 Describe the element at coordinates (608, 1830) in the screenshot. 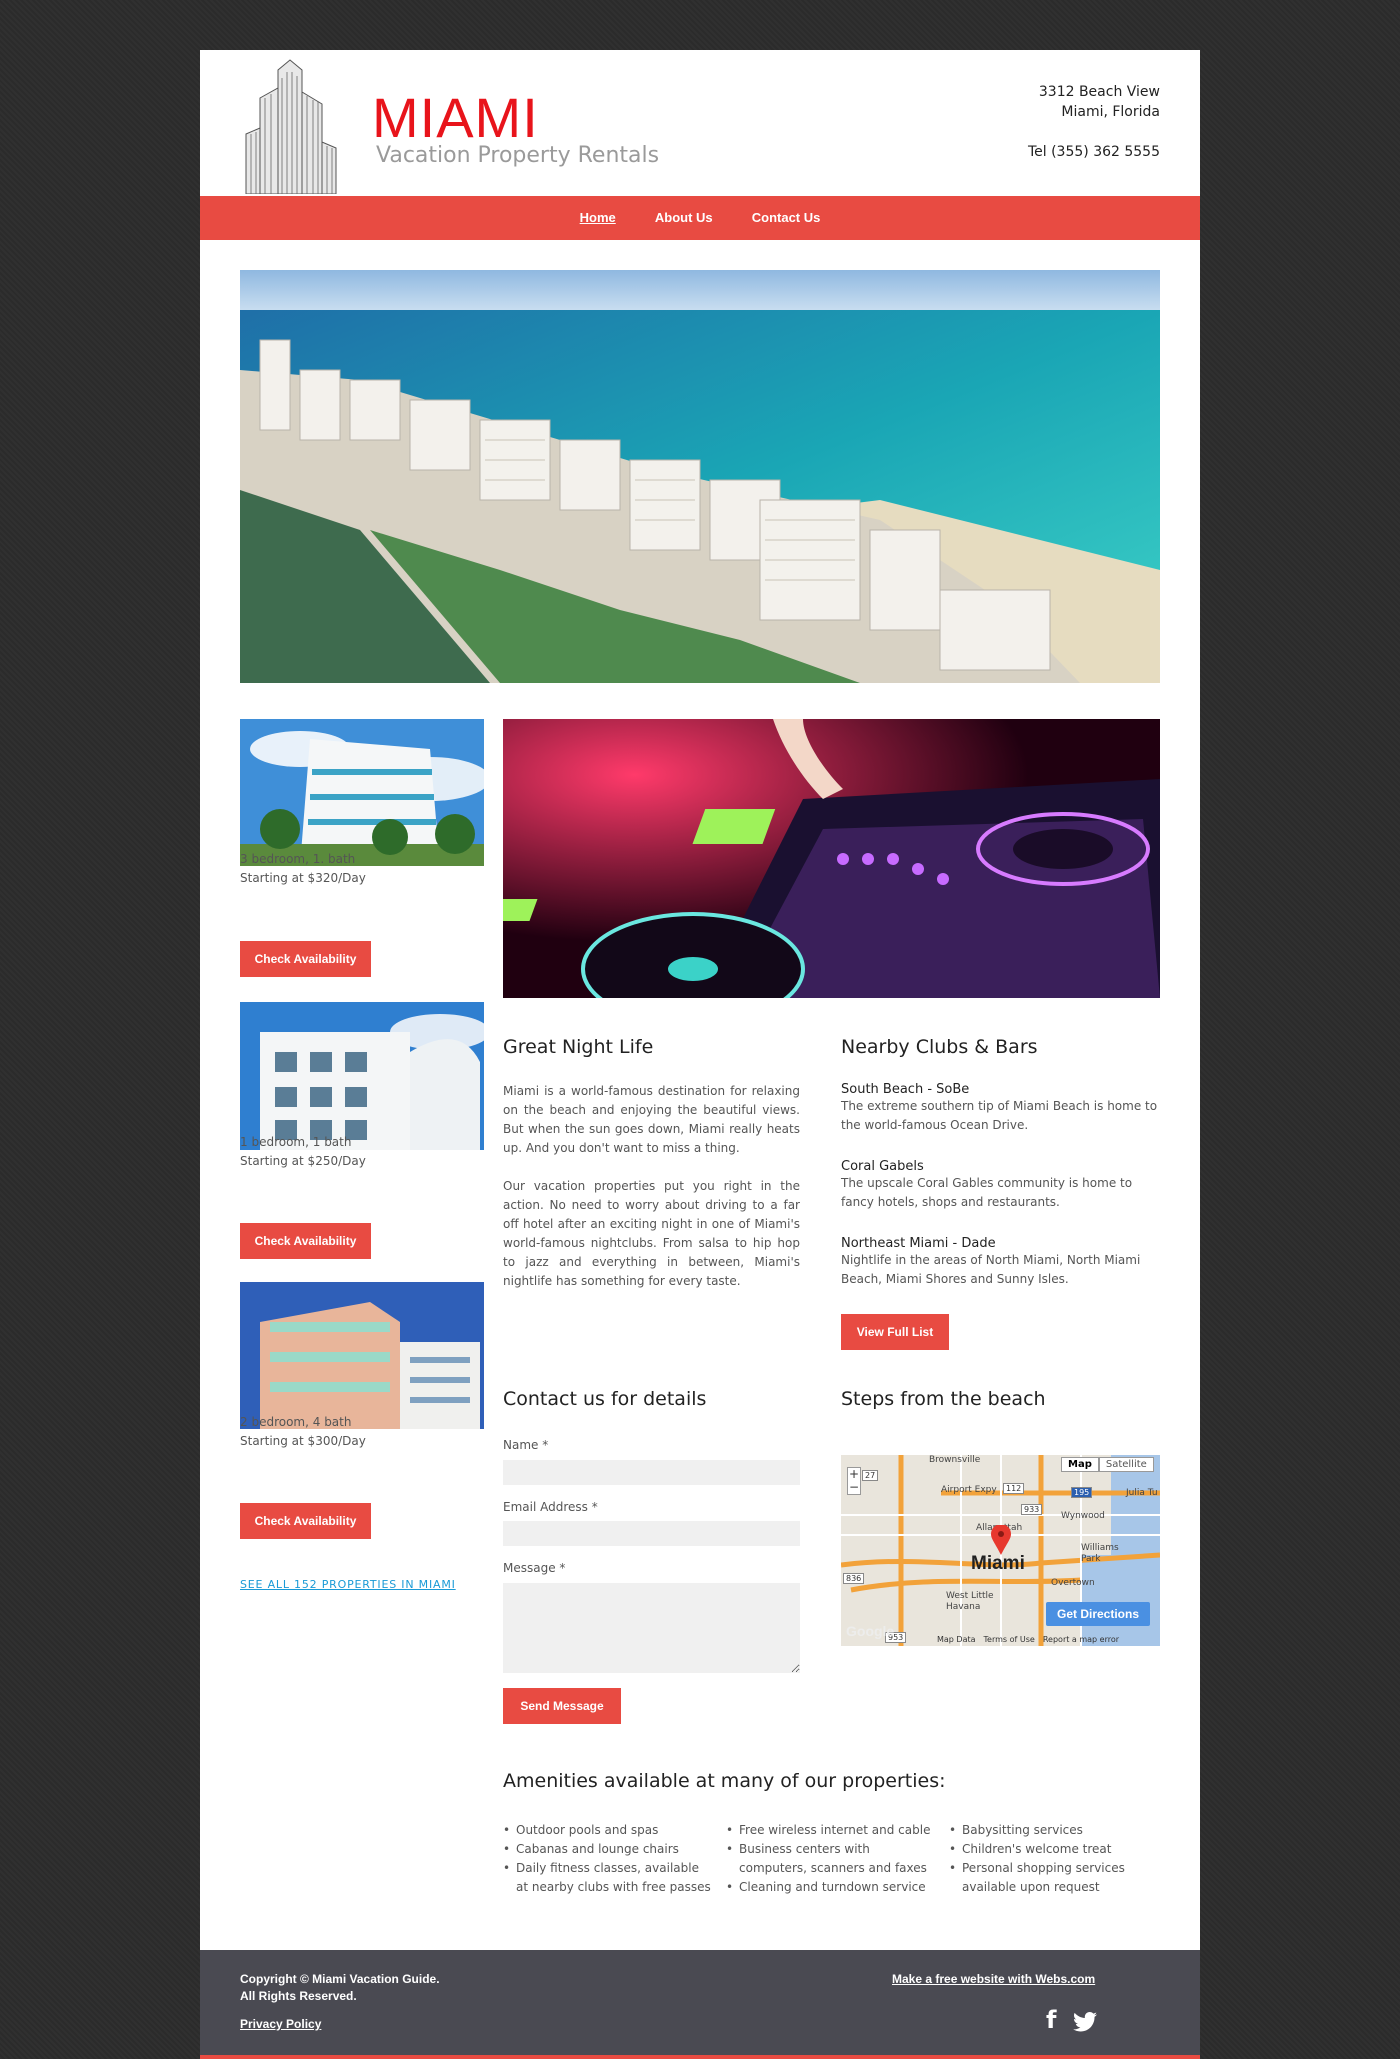

I see `list-item: Outdoor pools and spas` at that location.